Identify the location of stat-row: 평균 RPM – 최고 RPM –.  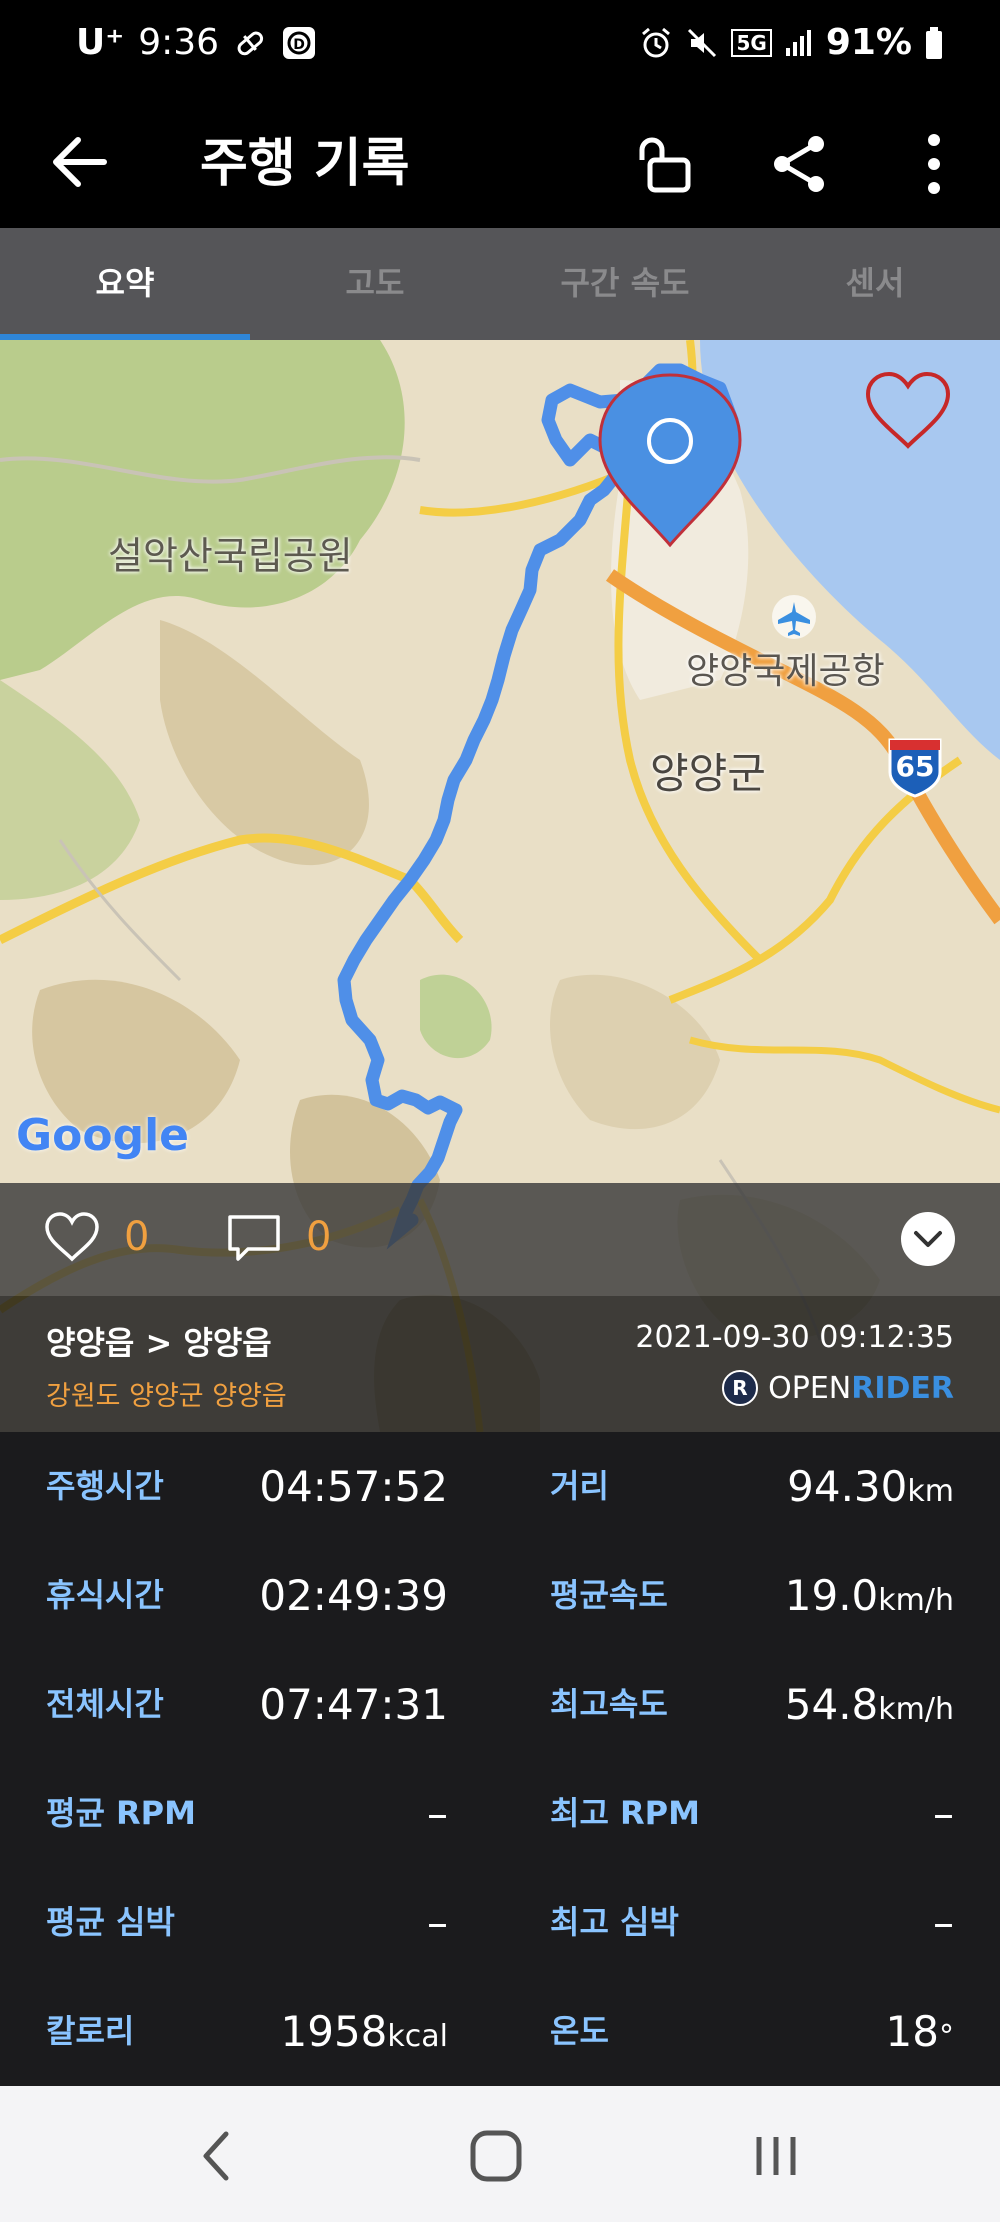
(500, 1813).